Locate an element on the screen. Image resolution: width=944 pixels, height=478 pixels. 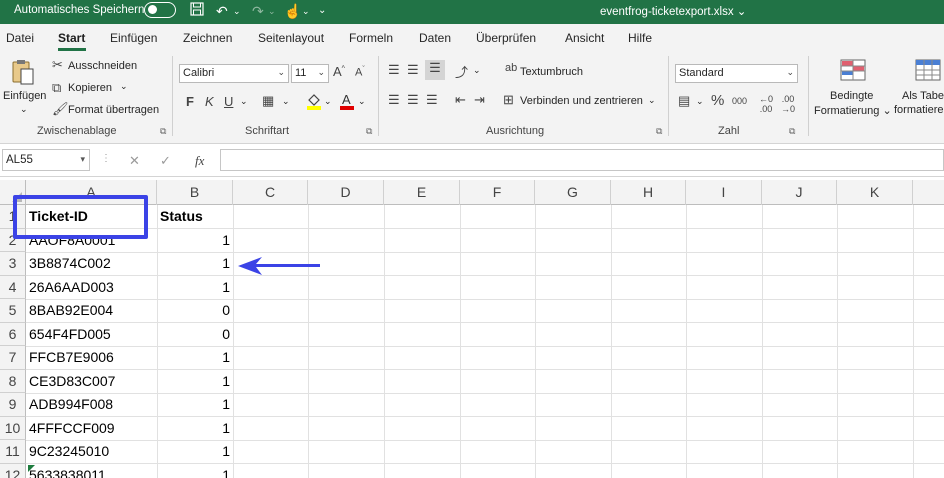
fill-color-icon is located at coordinates (314, 102).